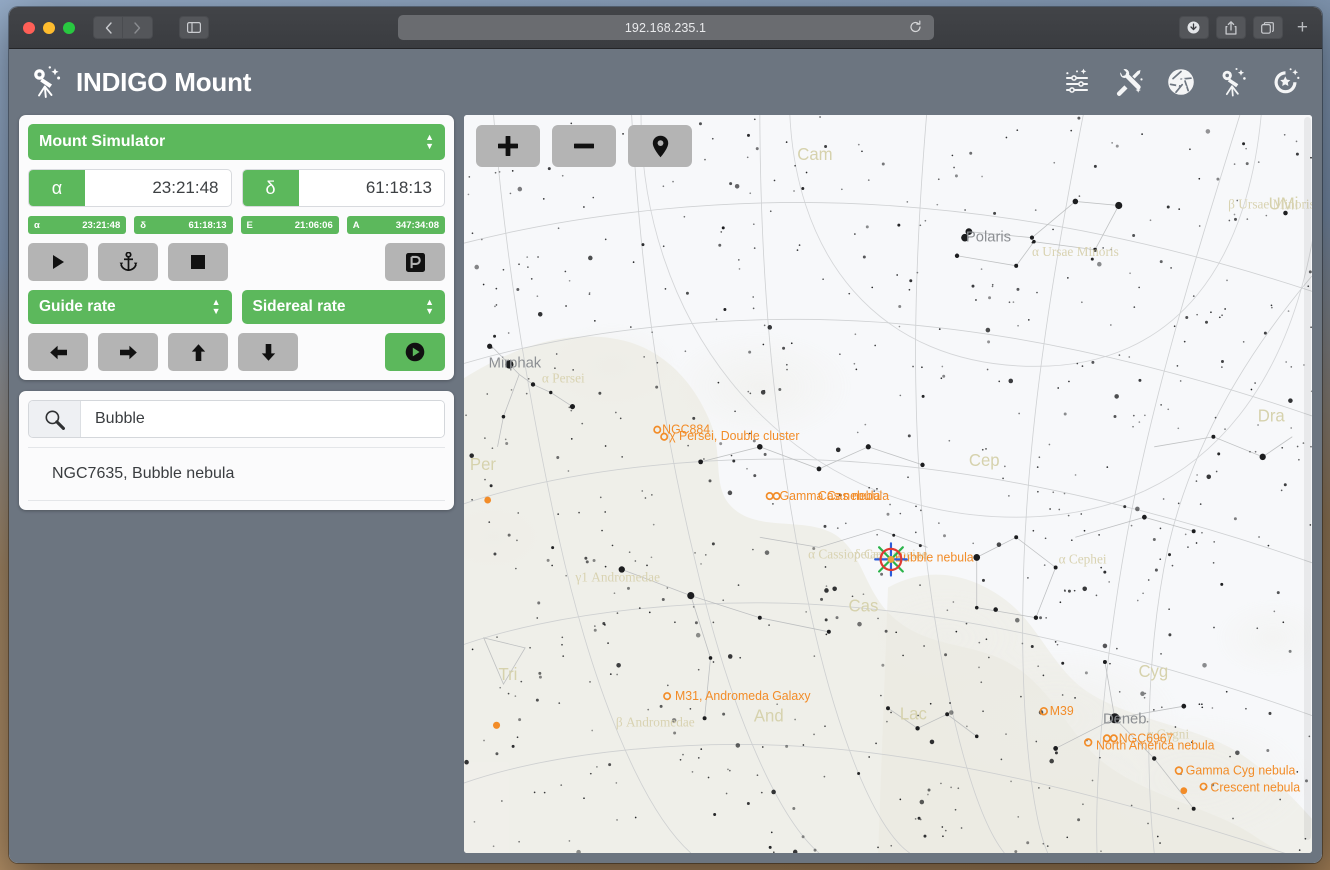  Describe the element at coordinates (183, 225) in the screenshot. I see `badge-dec: δ 61:18:13` at that location.